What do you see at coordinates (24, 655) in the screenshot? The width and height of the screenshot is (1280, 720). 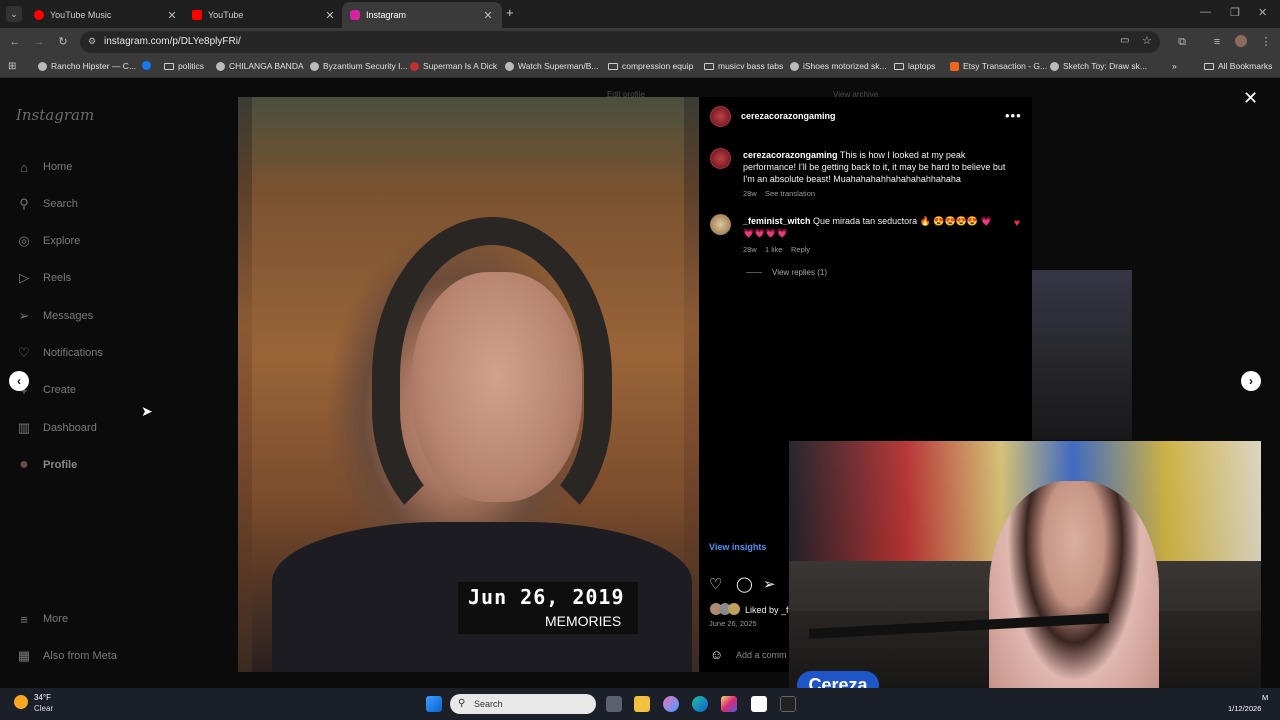 I see `meta-grid-icon: ▦` at bounding box center [24, 655].